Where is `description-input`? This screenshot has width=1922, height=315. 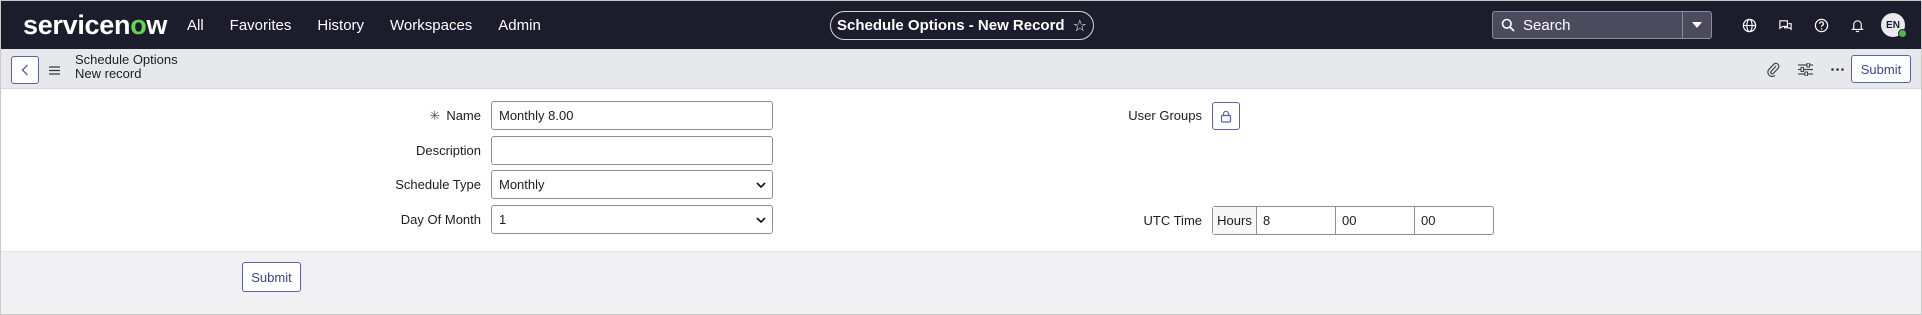 description-input is located at coordinates (632, 150).